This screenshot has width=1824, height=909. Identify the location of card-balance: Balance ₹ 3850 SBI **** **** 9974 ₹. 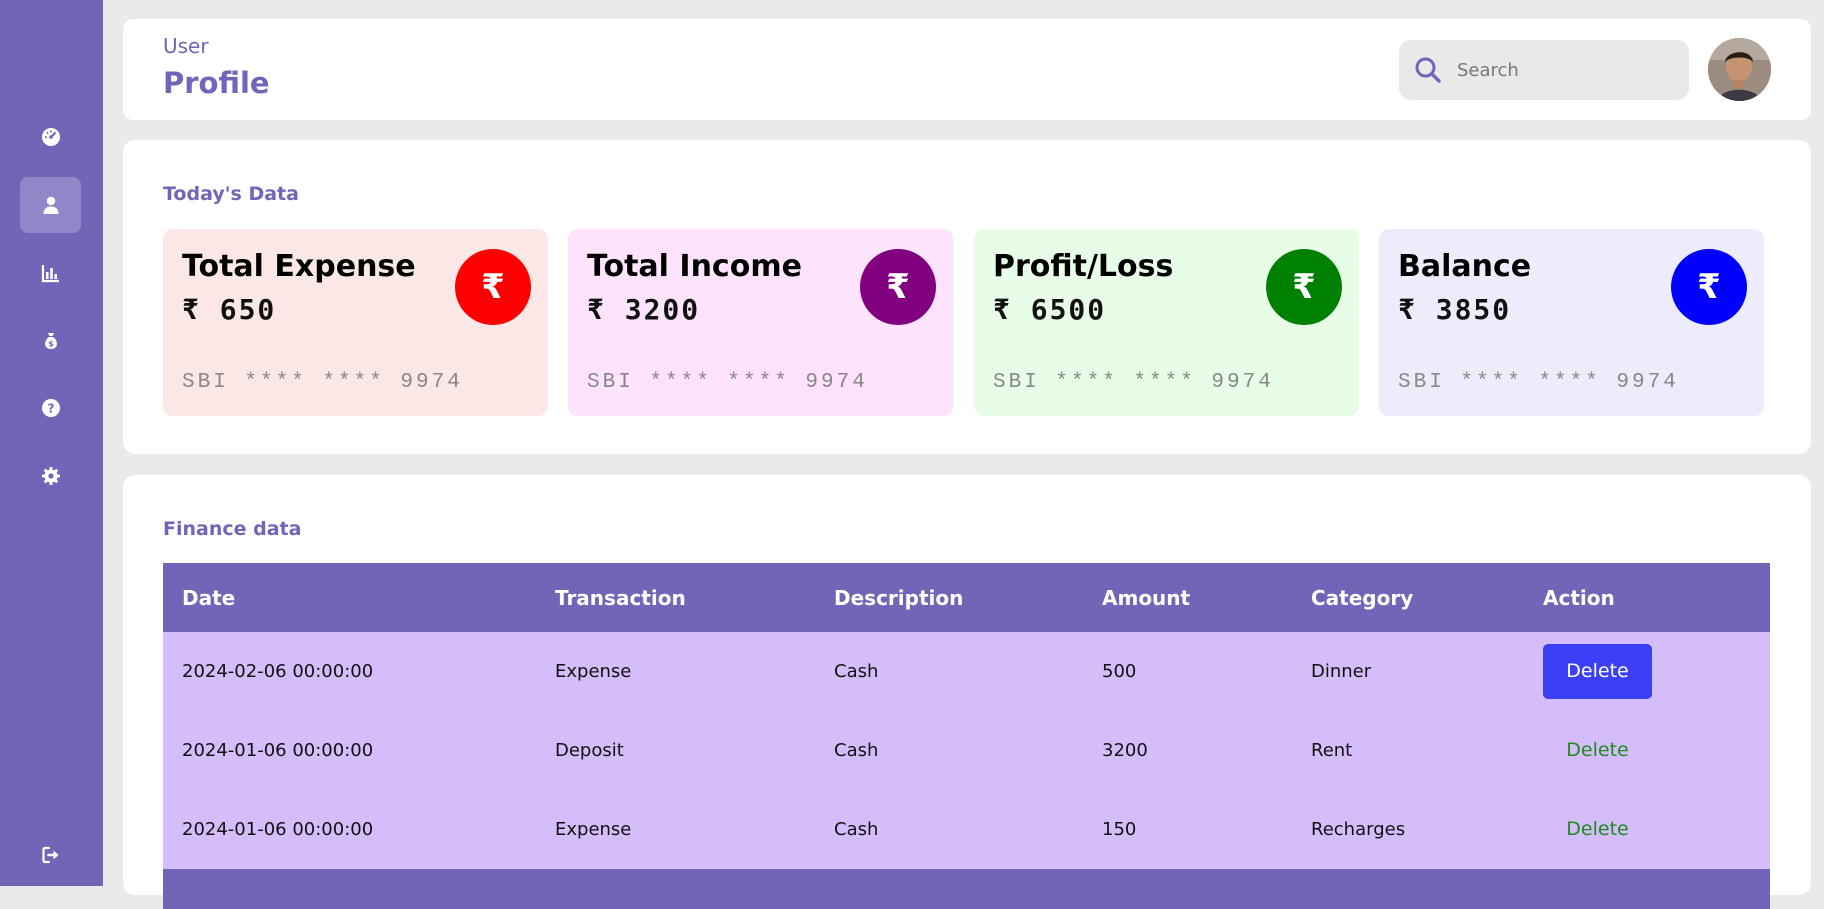
(1571, 322).